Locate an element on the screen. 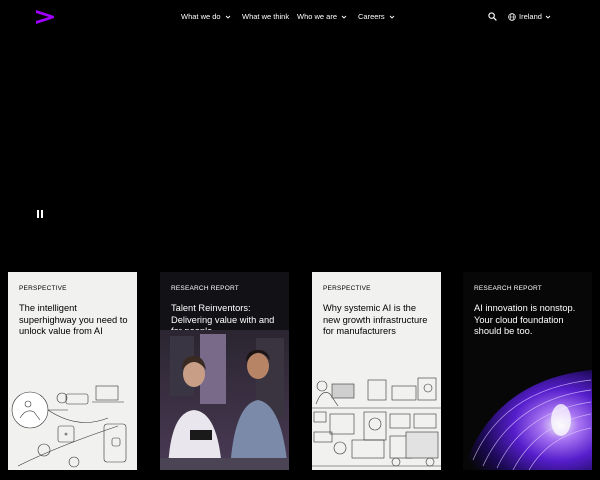 The height and width of the screenshot is (480, 600). factory-illustration is located at coordinates (376, 422).